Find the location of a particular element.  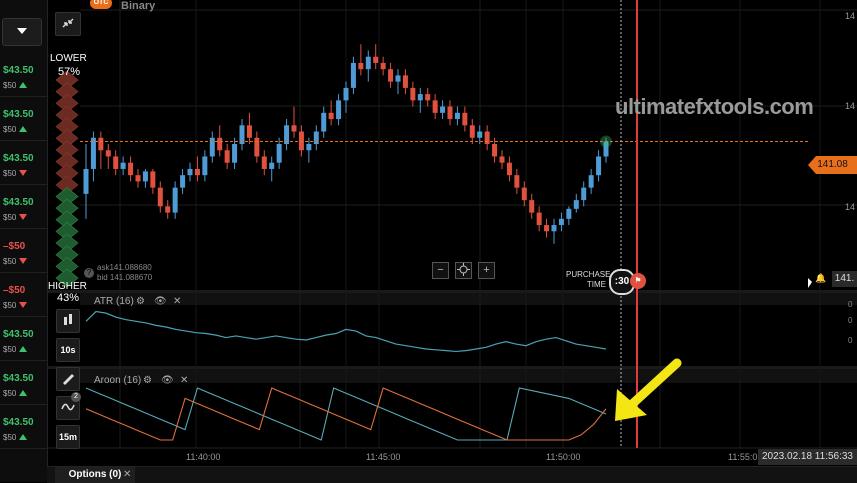

atr-tick-3: 0 is located at coordinates (850, 340).